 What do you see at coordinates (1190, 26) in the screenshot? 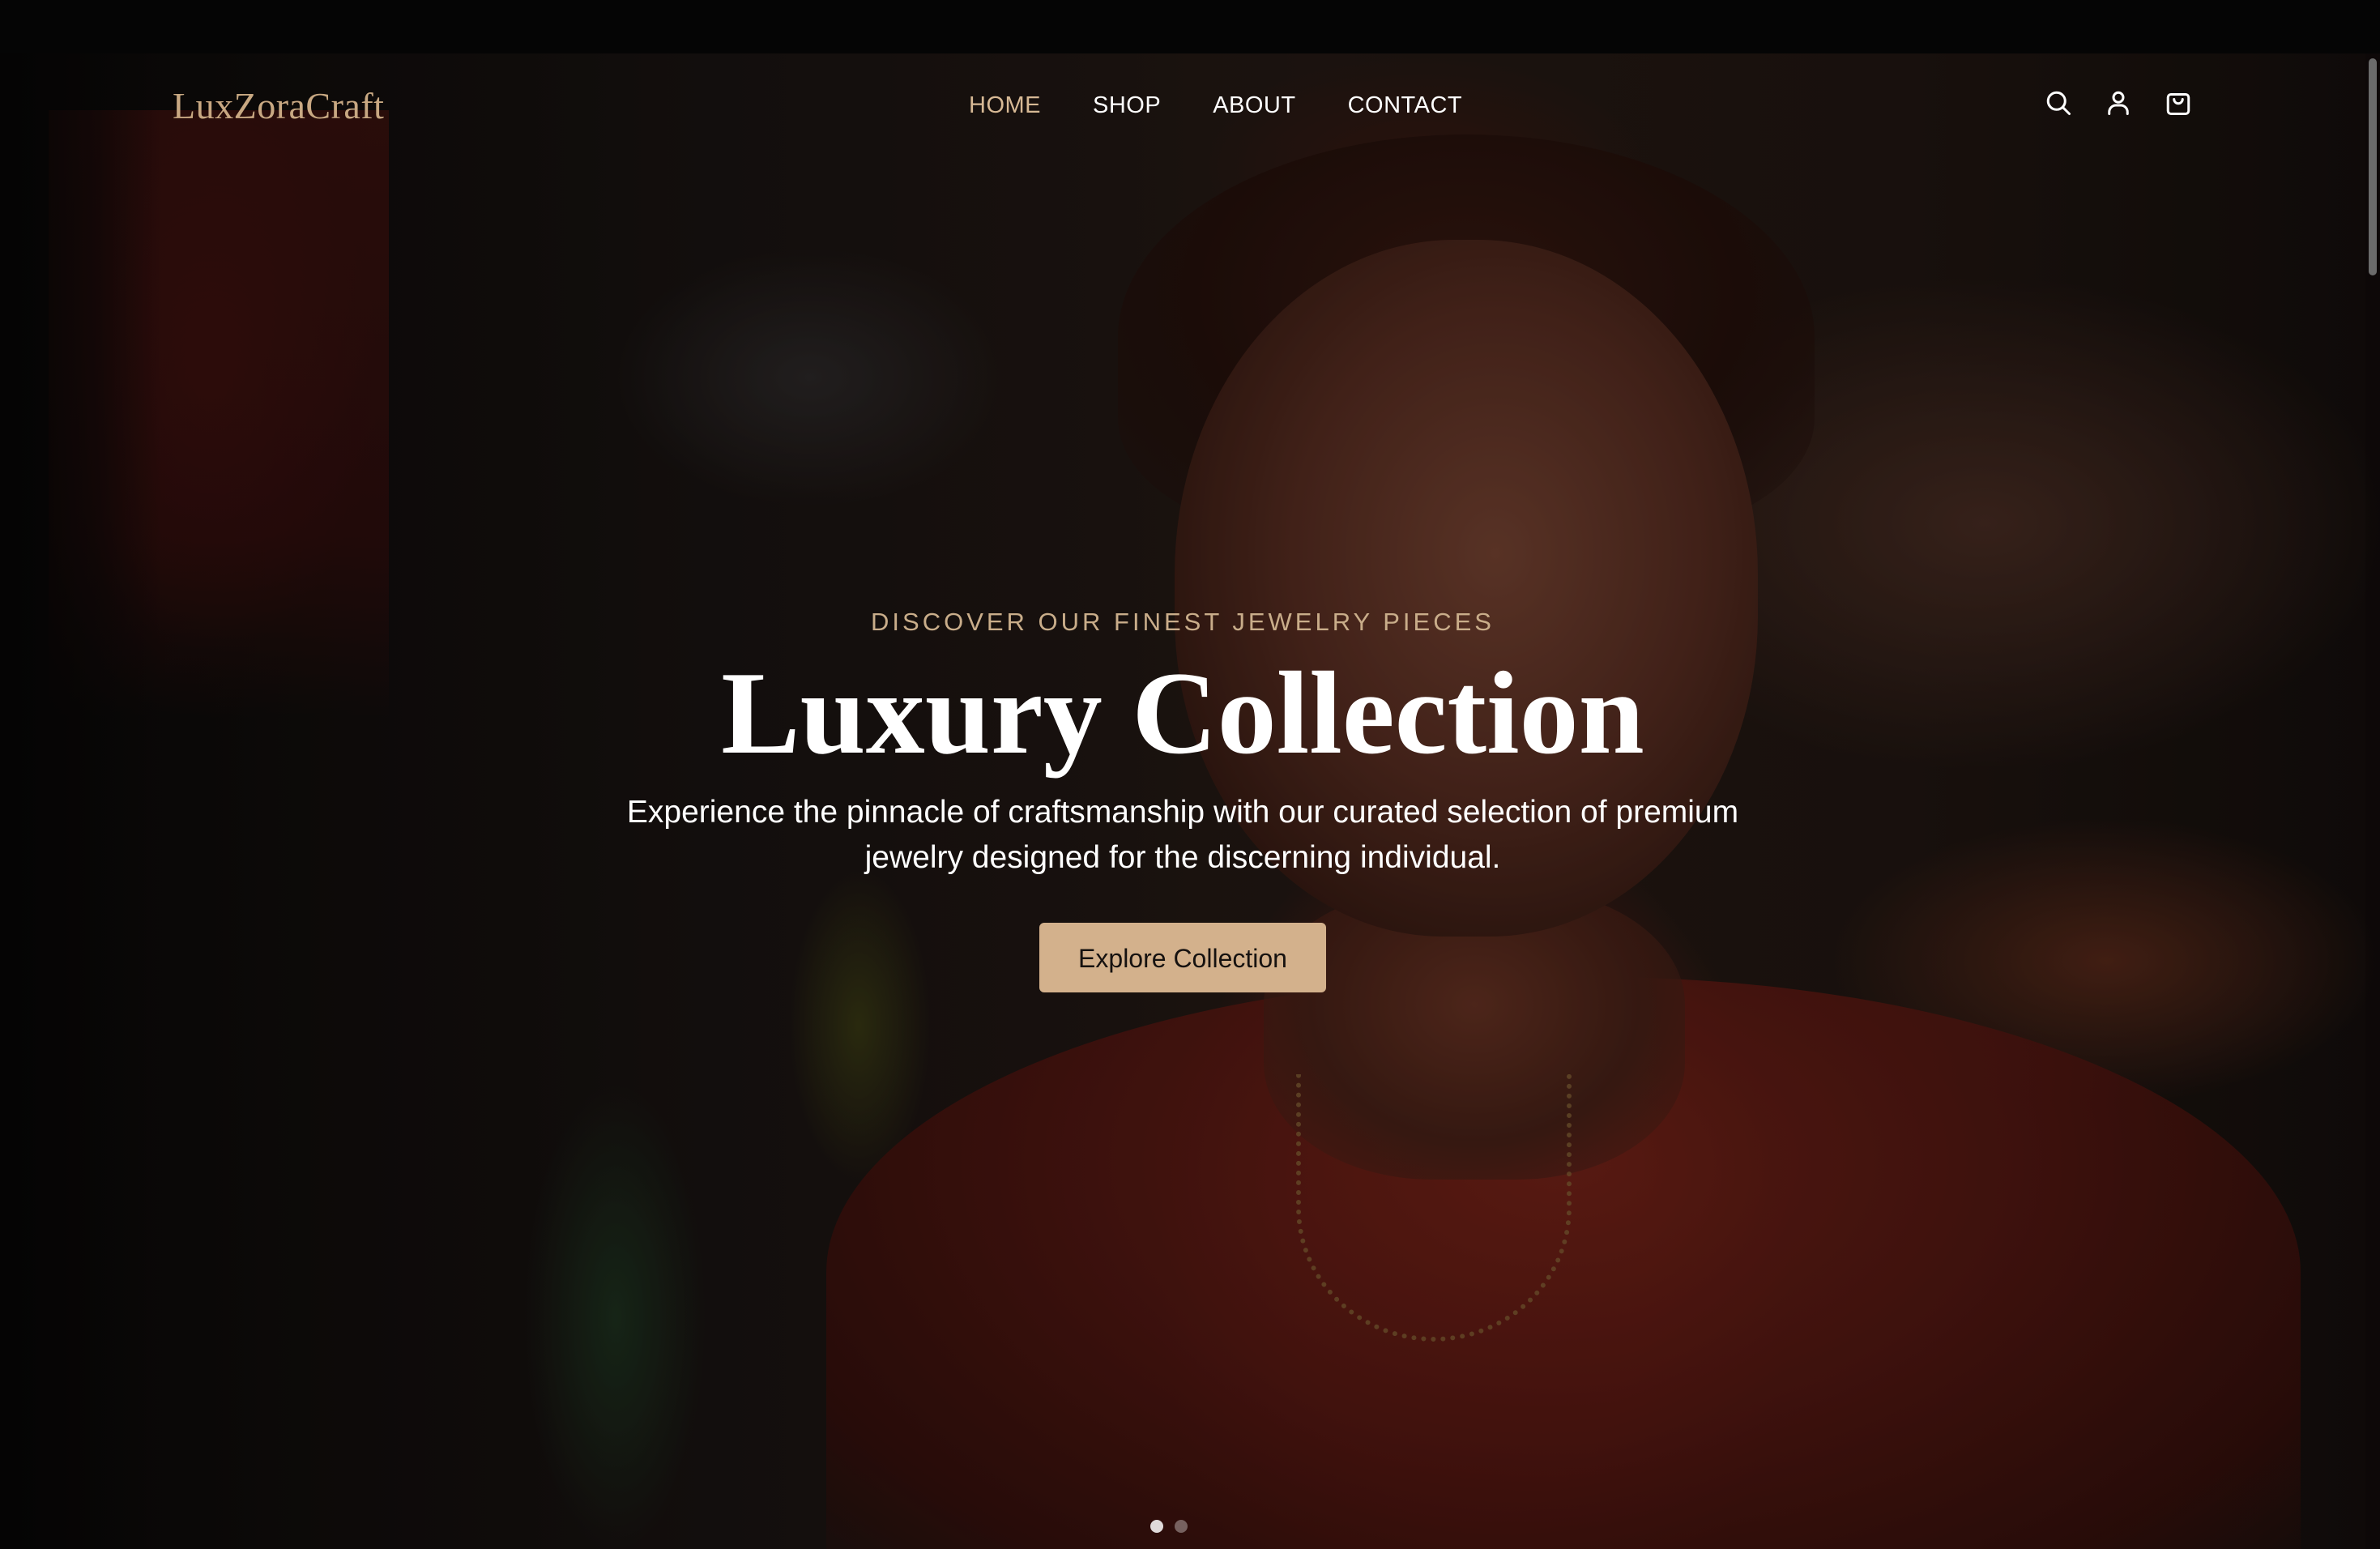
I see `browser-top-bar` at bounding box center [1190, 26].